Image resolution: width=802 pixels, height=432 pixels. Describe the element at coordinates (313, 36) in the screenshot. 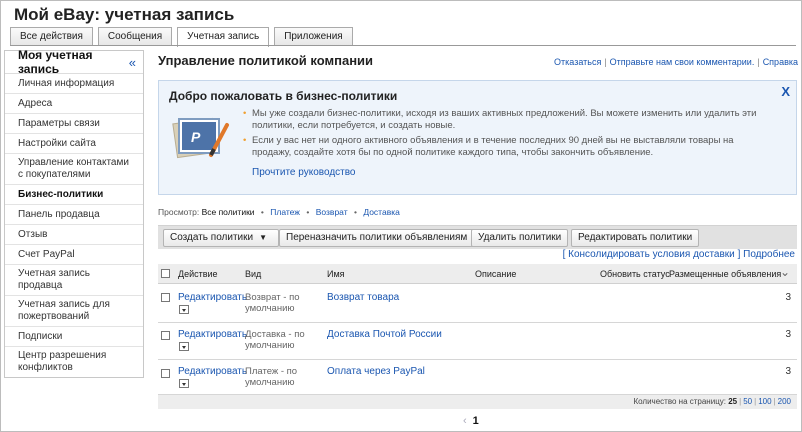

I see `tab-applications: Приложения` at that location.